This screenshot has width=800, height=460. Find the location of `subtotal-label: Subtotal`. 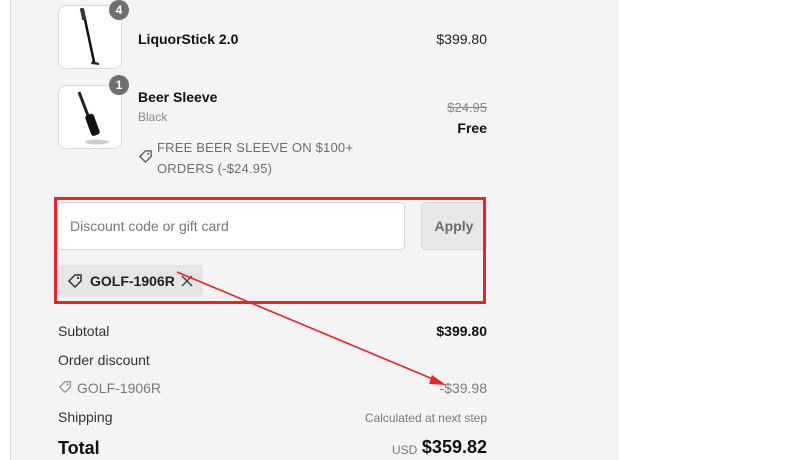

subtotal-label: Subtotal is located at coordinates (84, 331).